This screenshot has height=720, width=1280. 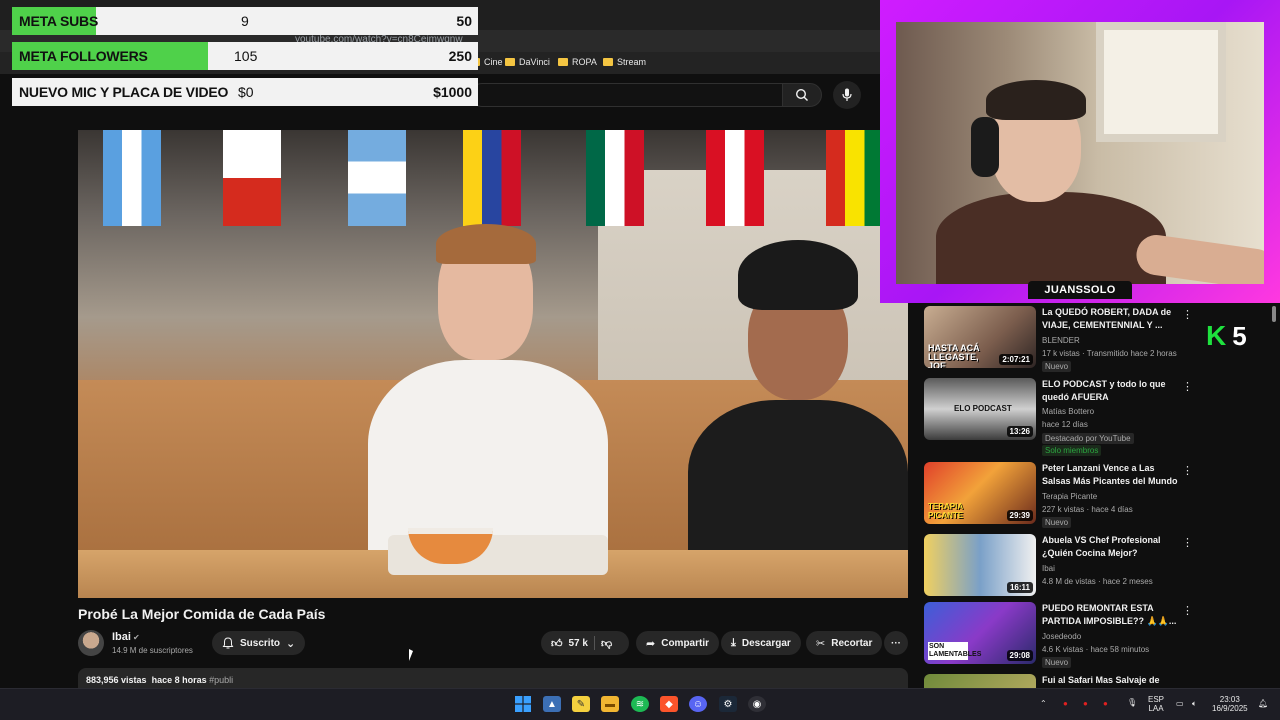 What do you see at coordinates (1048, 568) in the screenshot?
I see `recommendation-channel: Ibai` at bounding box center [1048, 568].